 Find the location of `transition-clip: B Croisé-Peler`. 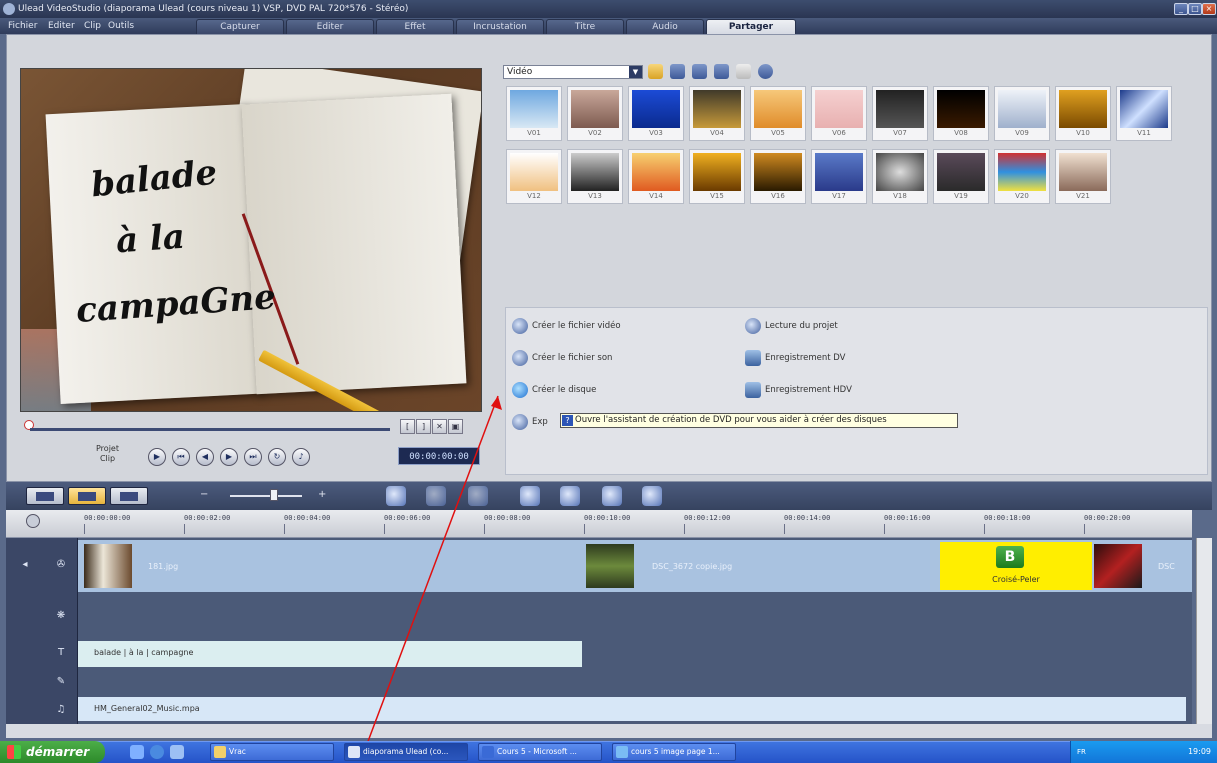

transition-clip: B Croisé-Peler is located at coordinates (1016, 566).